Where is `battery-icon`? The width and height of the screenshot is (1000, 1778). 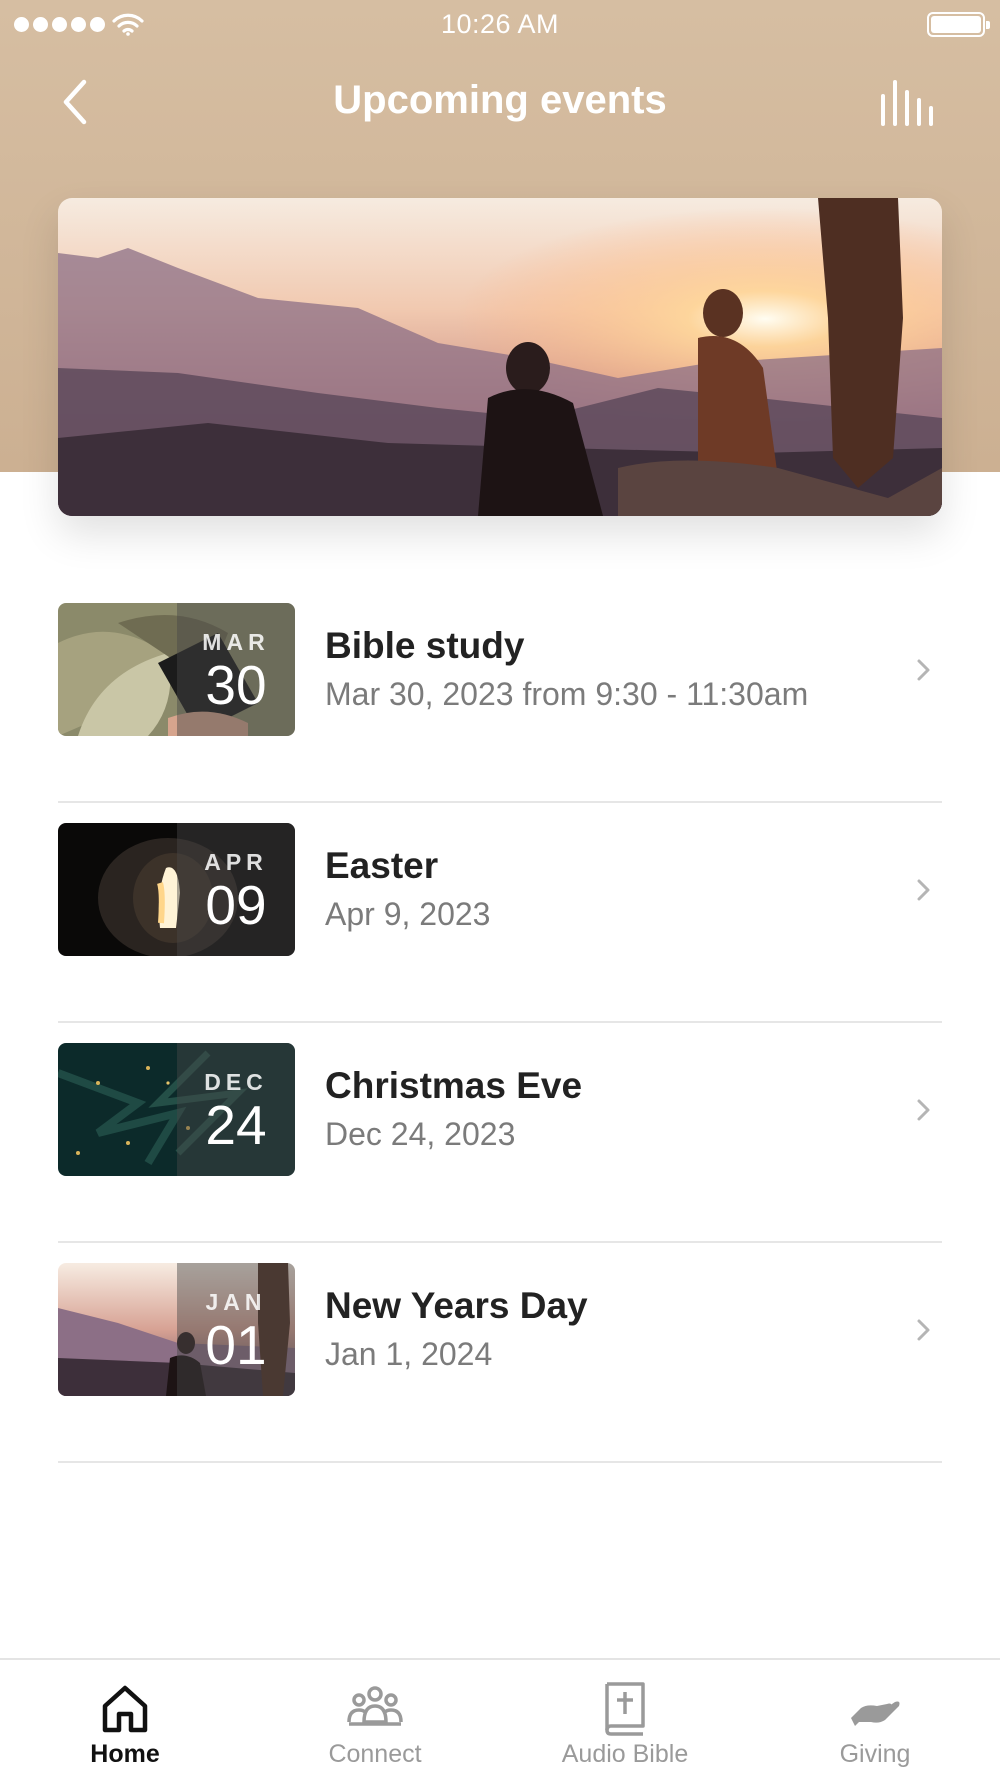
battery-icon is located at coordinates (958, 24).